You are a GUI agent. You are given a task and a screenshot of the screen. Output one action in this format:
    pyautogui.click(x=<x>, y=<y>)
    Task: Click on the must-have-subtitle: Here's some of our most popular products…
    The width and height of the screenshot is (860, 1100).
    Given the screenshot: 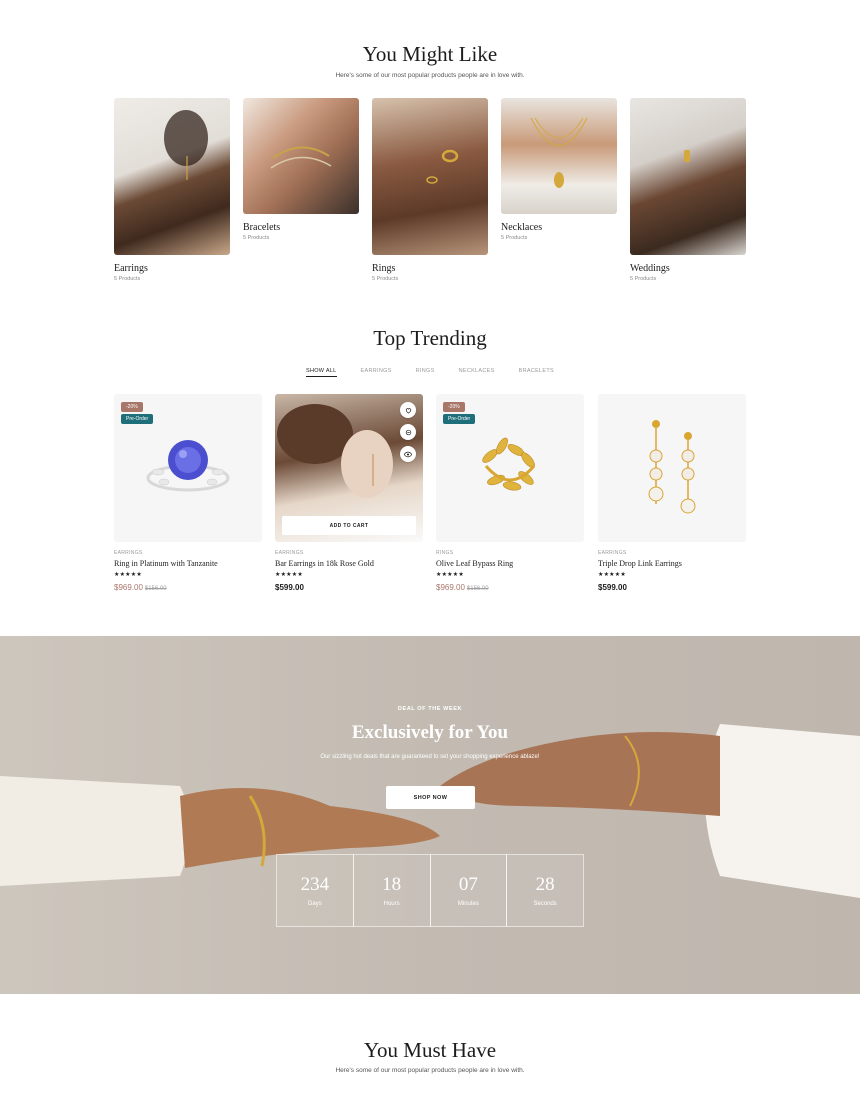 What is the action you would take?
    pyautogui.click(x=430, y=1070)
    